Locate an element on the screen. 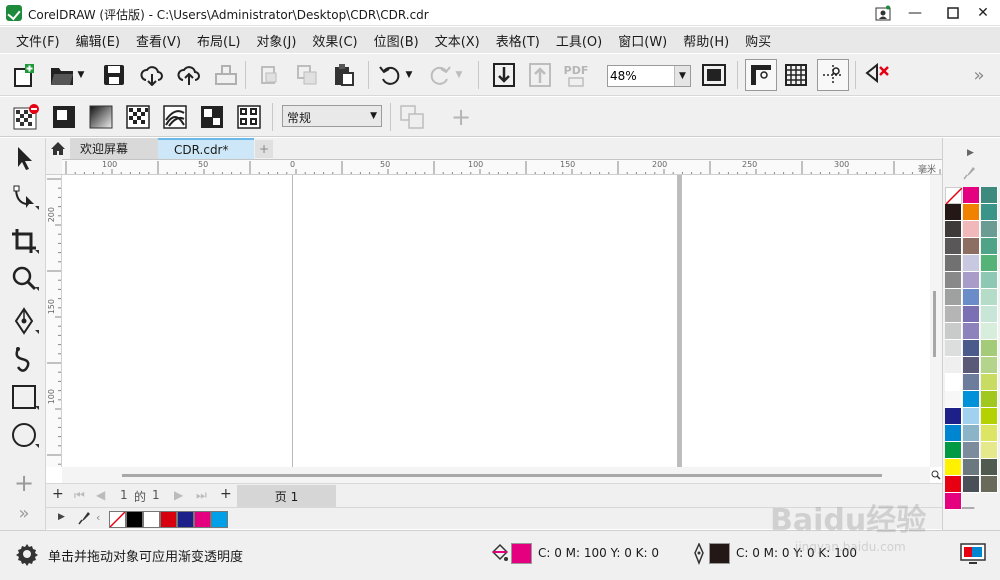 The image size is (1000, 580). palette-no-color-swatch is located at coordinates (953, 195).